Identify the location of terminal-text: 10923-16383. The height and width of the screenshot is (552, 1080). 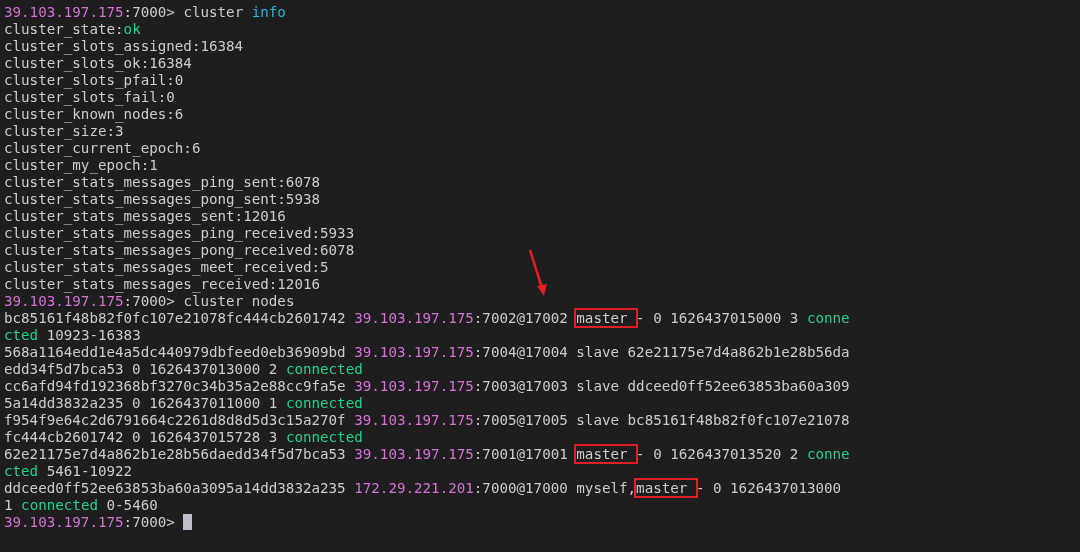
(93, 335).